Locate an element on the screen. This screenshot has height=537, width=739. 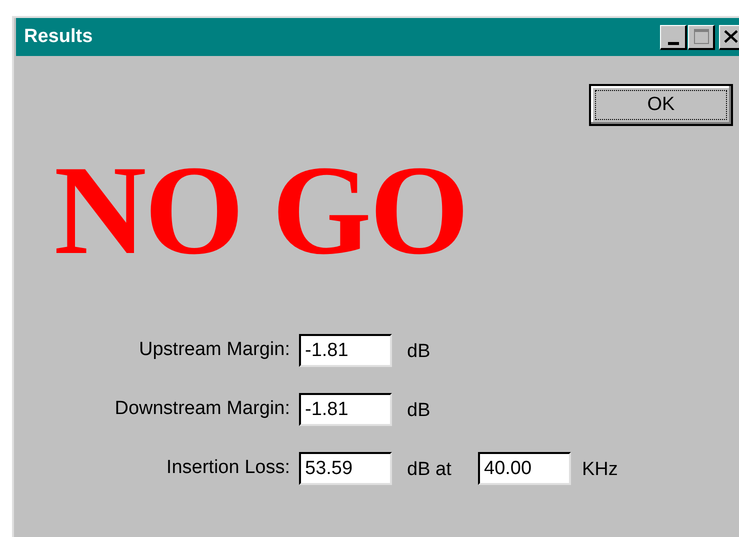
close-icon is located at coordinates (731, 36).